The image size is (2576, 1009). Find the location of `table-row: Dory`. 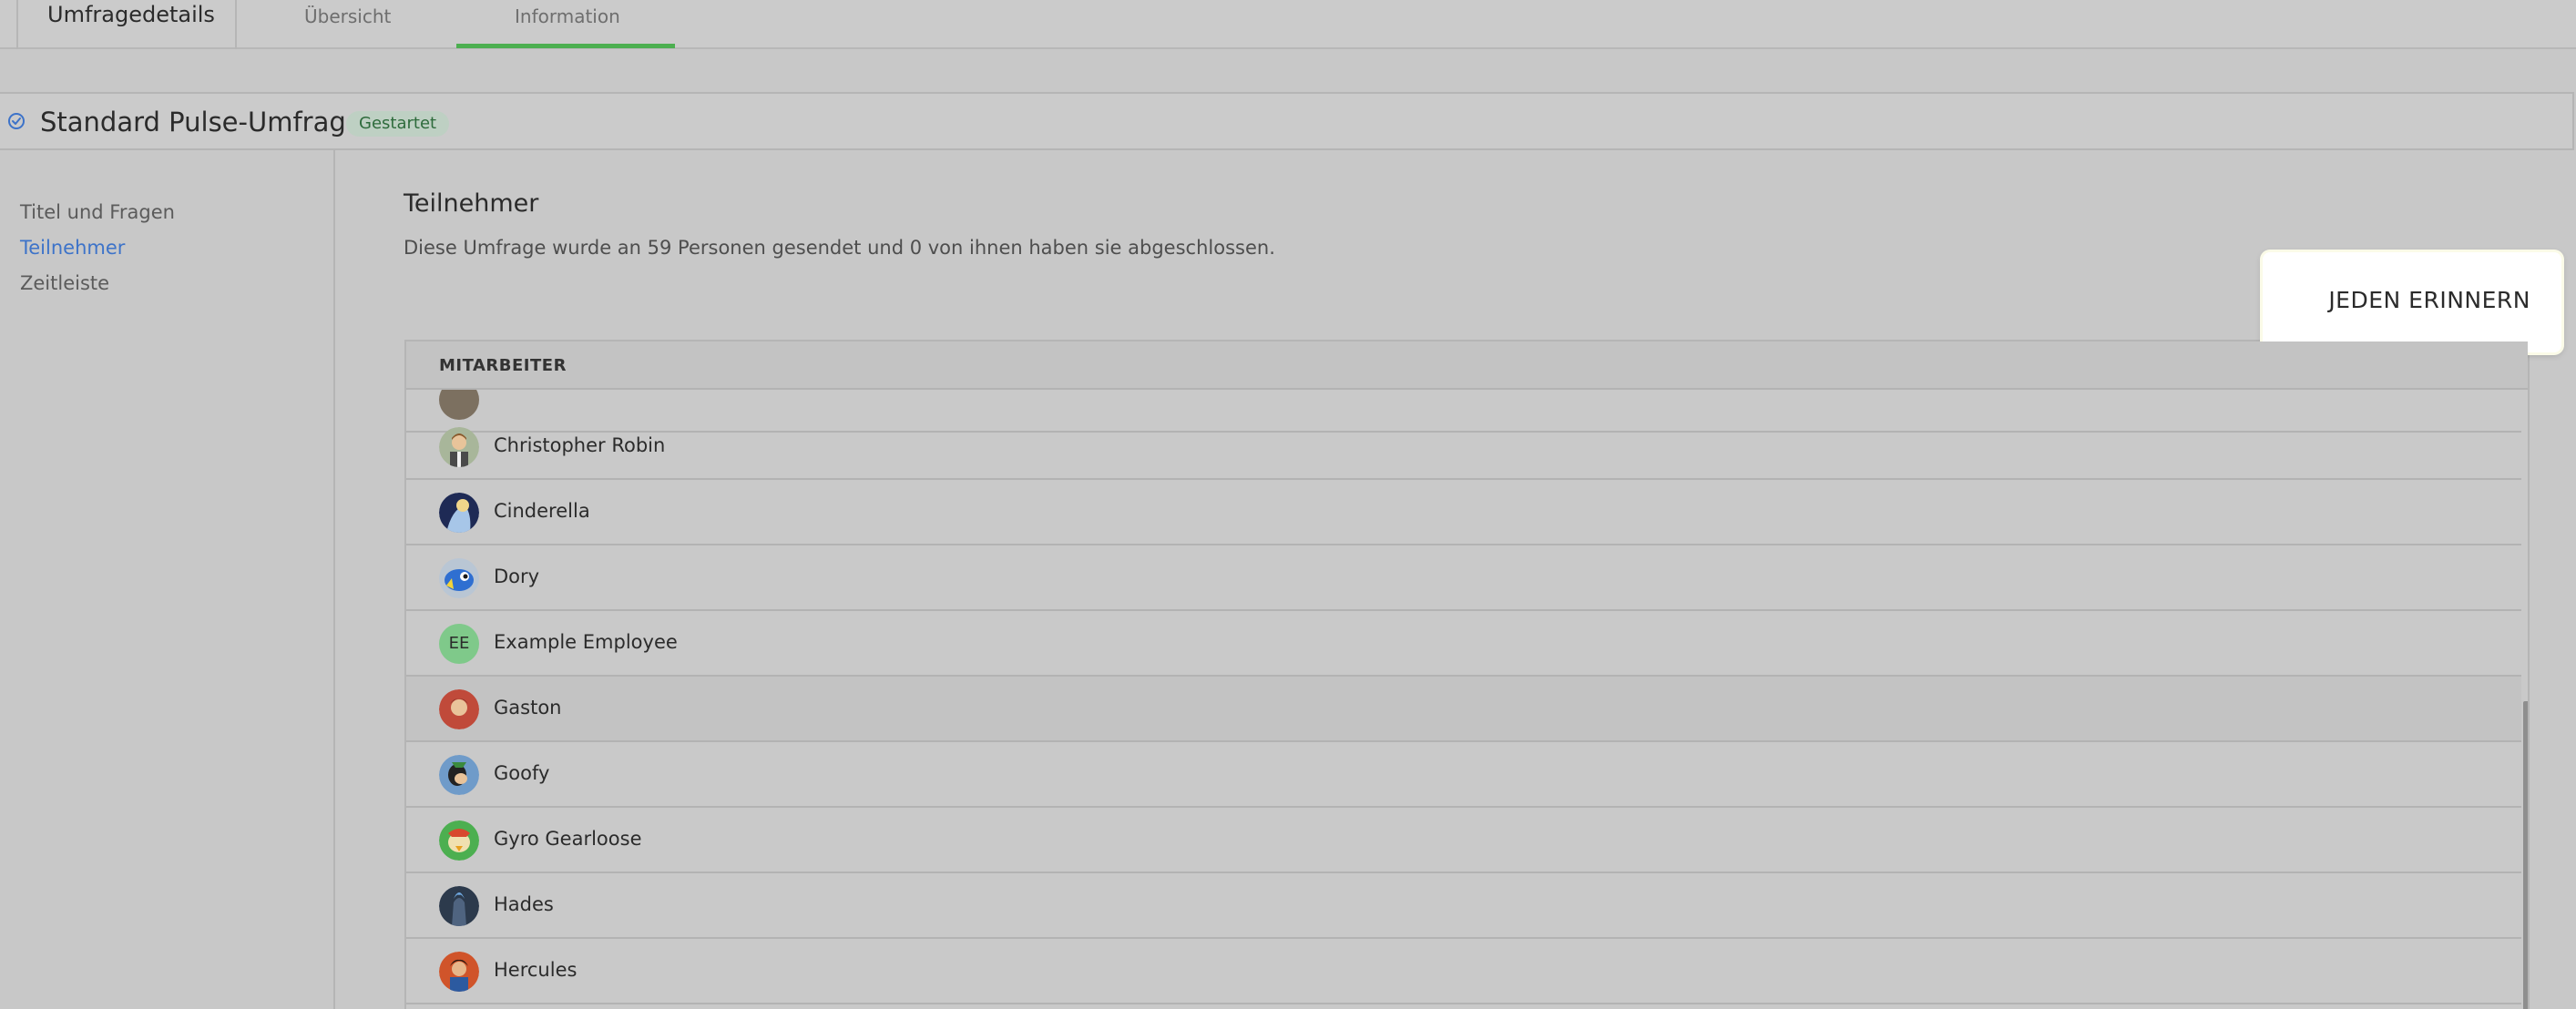

table-row: Dory is located at coordinates (1463, 578).